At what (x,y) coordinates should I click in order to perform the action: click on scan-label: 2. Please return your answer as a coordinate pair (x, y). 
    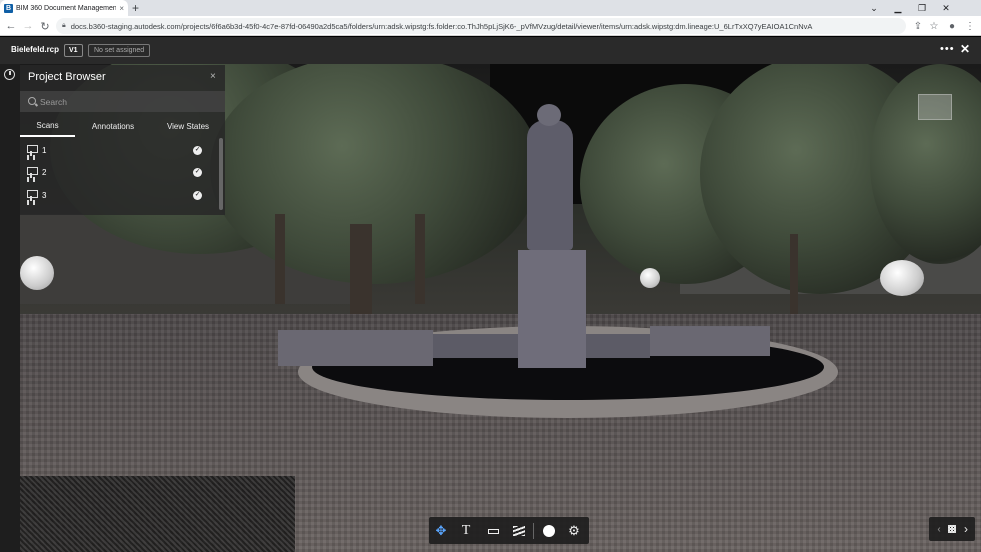
    Looking at the image, I should click on (44, 172).